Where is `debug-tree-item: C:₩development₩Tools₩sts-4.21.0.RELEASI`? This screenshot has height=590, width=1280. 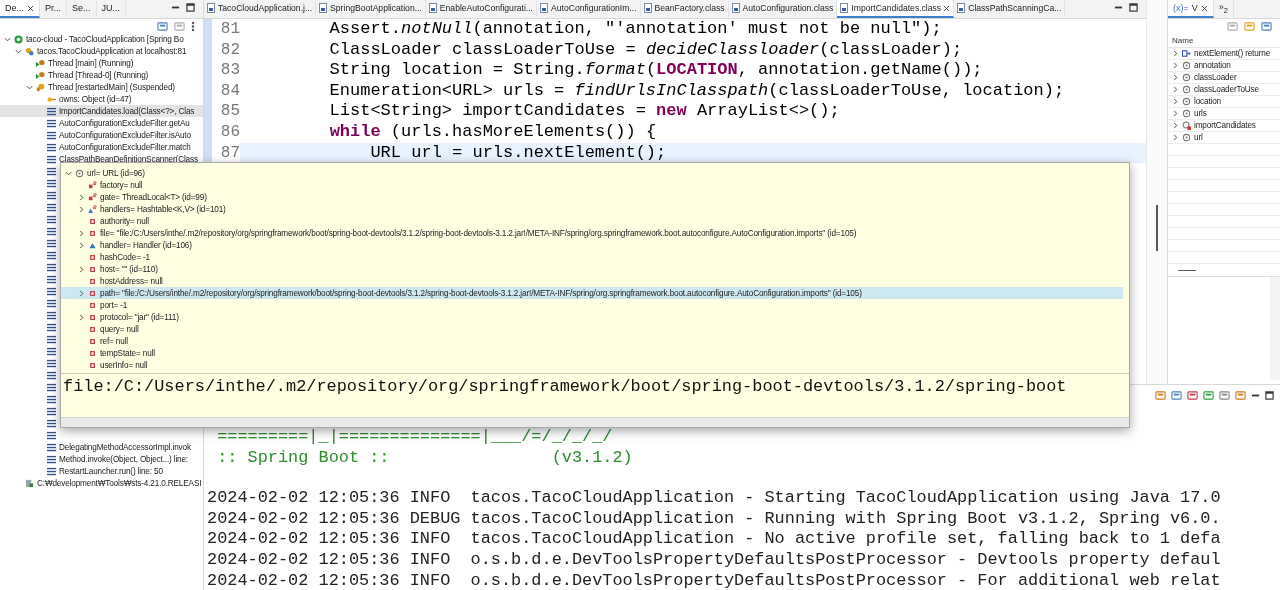
debug-tree-item: C:₩development₩Tools₩sts-4.21.0.RELEASI is located at coordinates (101, 483).